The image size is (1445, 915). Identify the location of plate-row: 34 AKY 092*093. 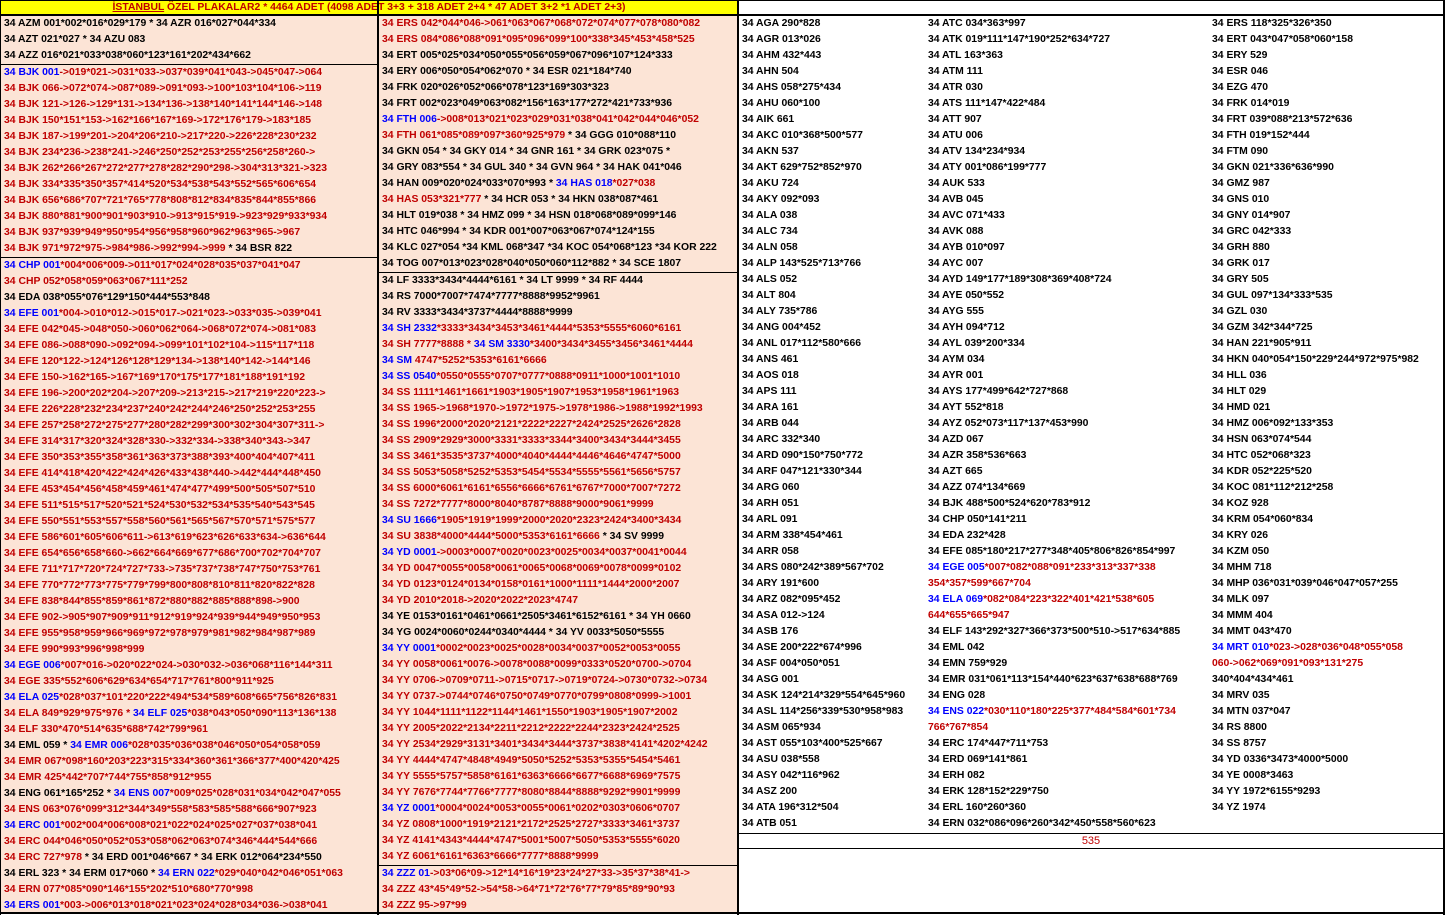
(831, 200).